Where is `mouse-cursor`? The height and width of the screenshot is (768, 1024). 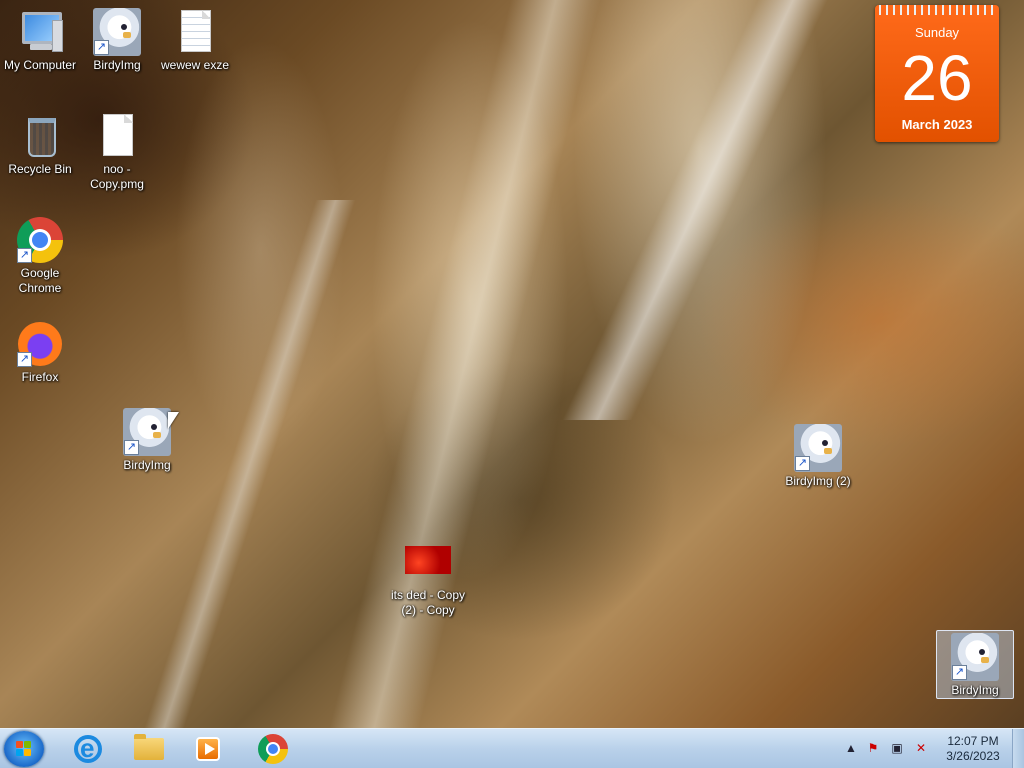 mouse-cursor is located at coordinates (173, 420).